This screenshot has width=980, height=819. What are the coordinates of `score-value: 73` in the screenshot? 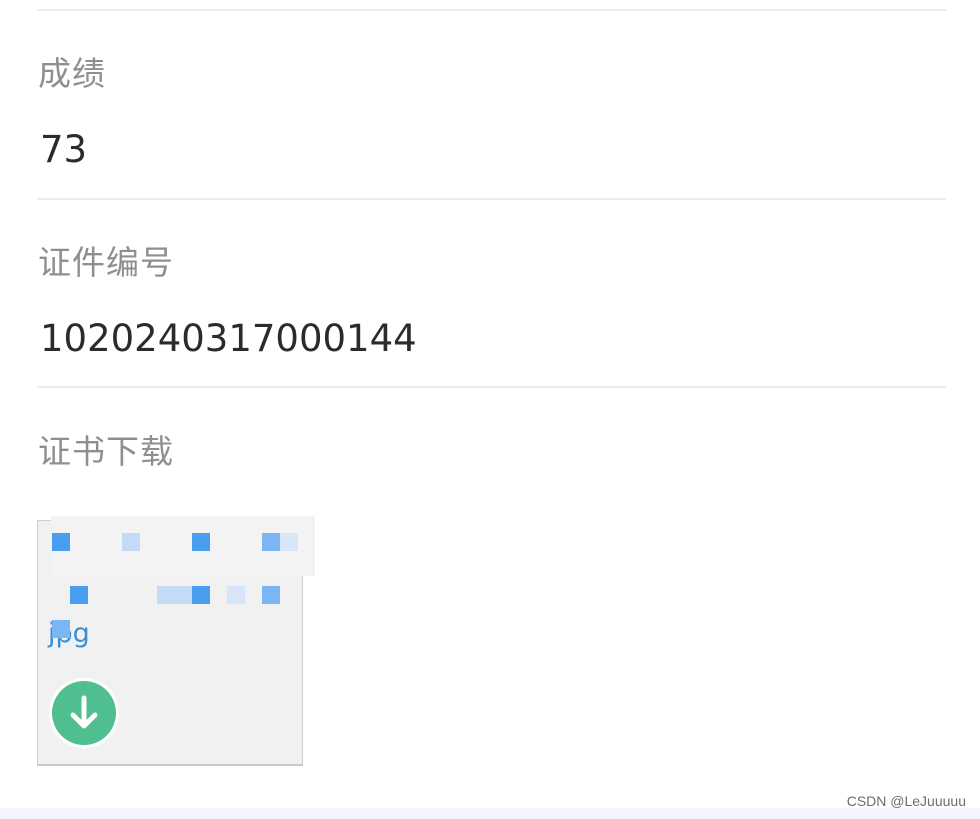 It's located at (64, 149).